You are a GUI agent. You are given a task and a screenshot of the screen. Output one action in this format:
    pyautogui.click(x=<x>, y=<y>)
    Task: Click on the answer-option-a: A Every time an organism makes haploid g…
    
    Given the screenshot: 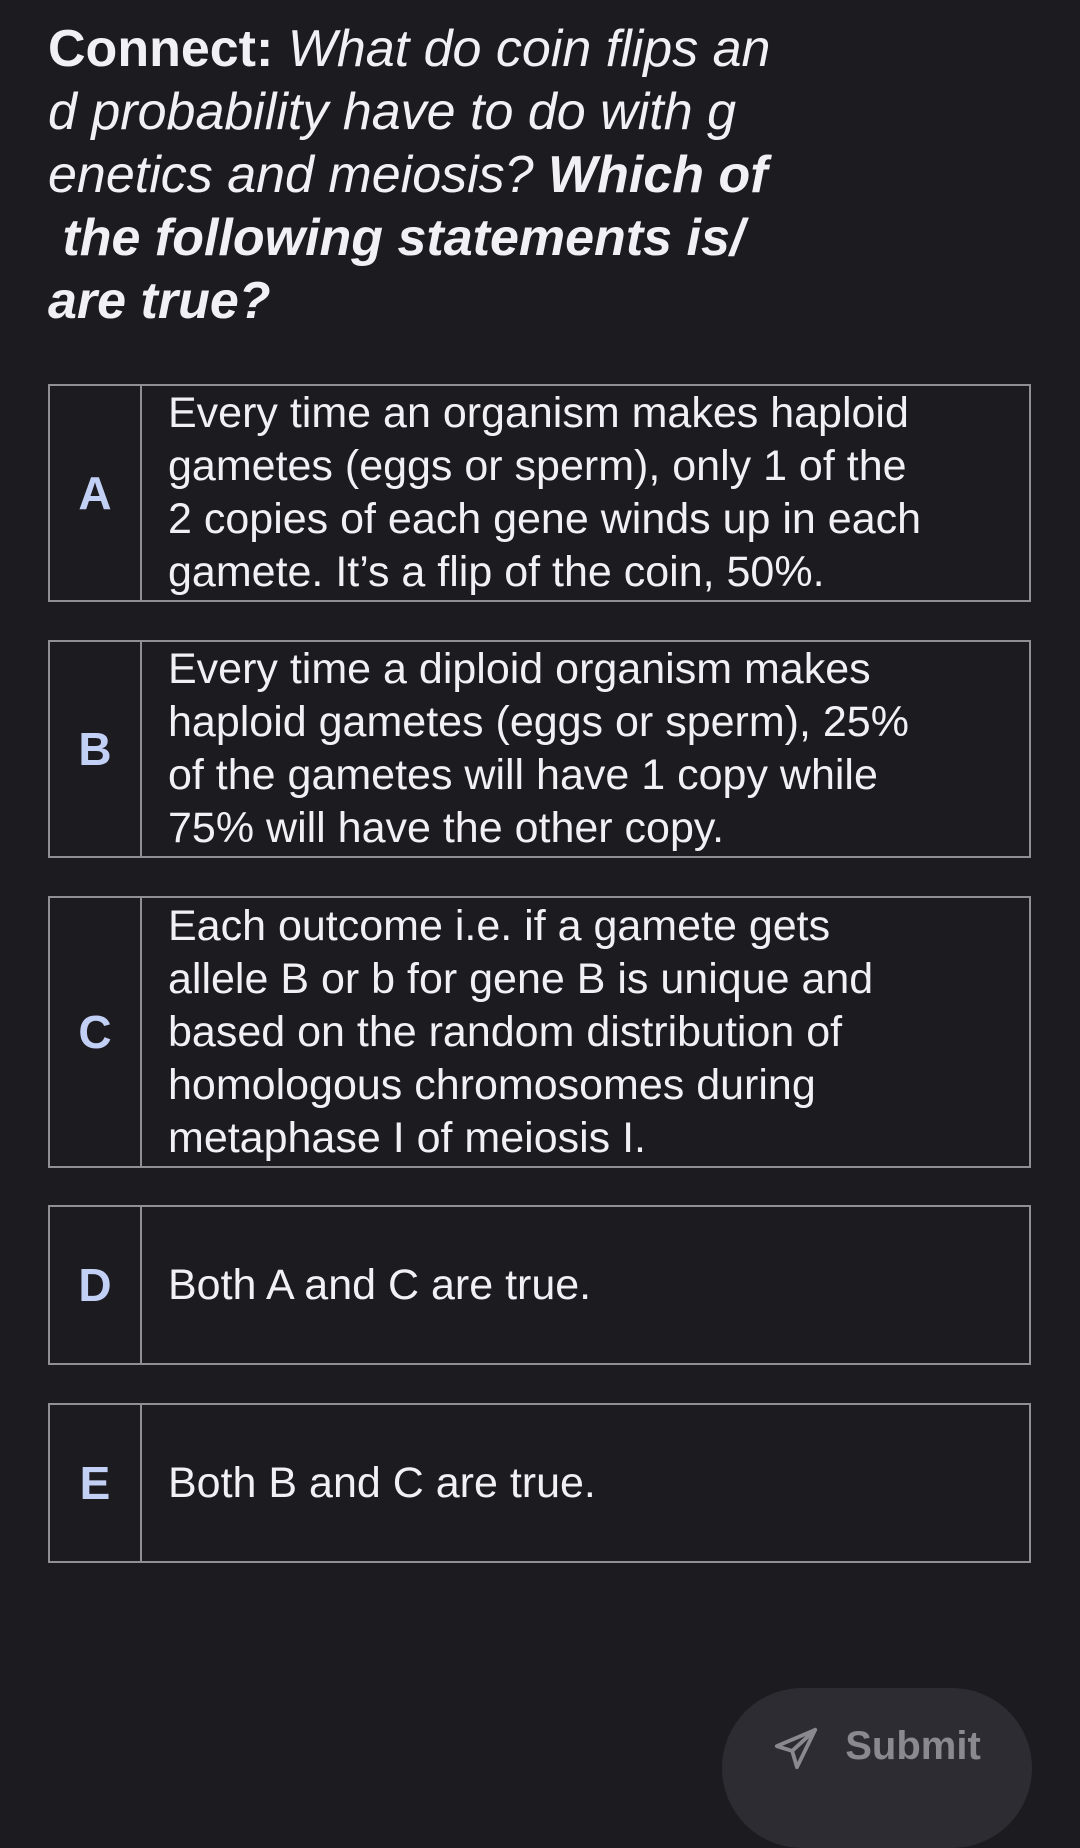 What is the action you would take?
    pyautogui.click(x=539, y=493)
    